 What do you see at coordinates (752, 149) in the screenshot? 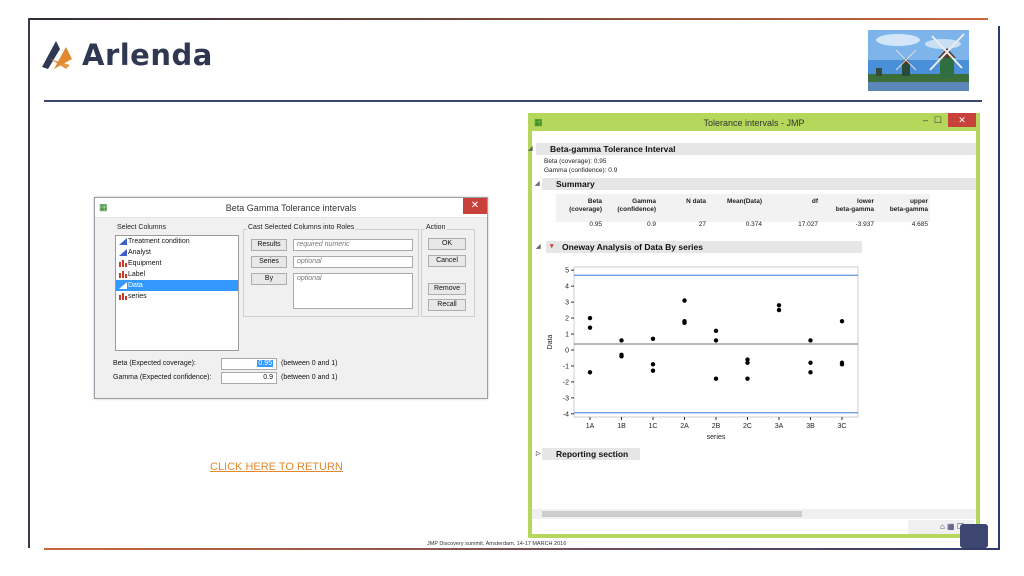
I see `tolerance-interval-header: ◢ Beta-gamma Tolerance Interval` at bounding box center [752, 149].